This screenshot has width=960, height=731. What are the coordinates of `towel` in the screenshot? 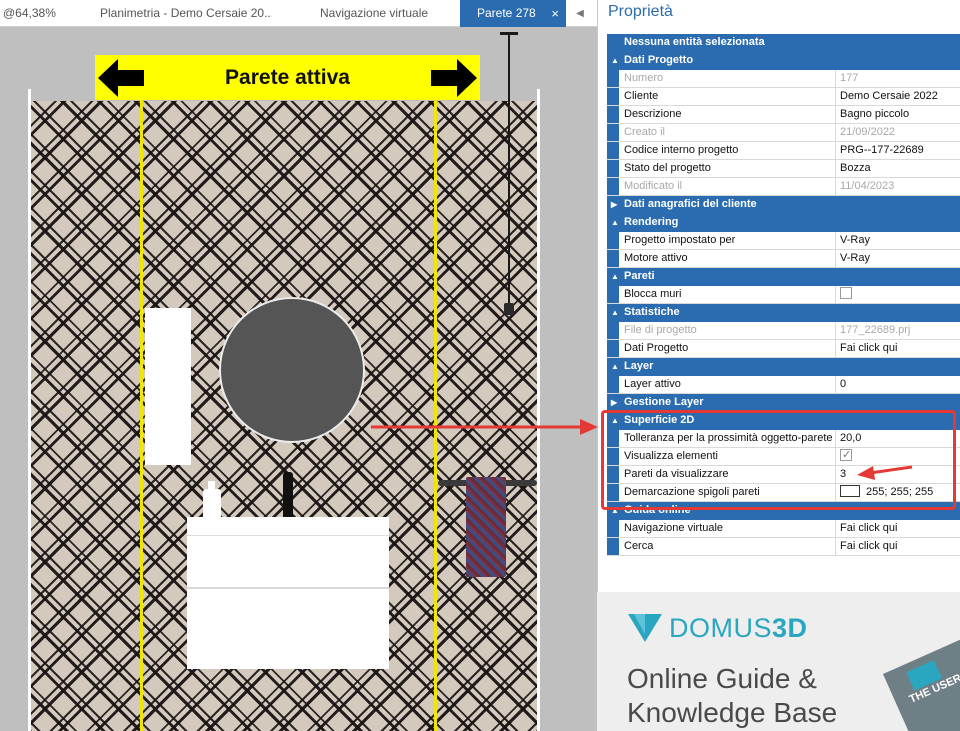 It's located at (486, 527).